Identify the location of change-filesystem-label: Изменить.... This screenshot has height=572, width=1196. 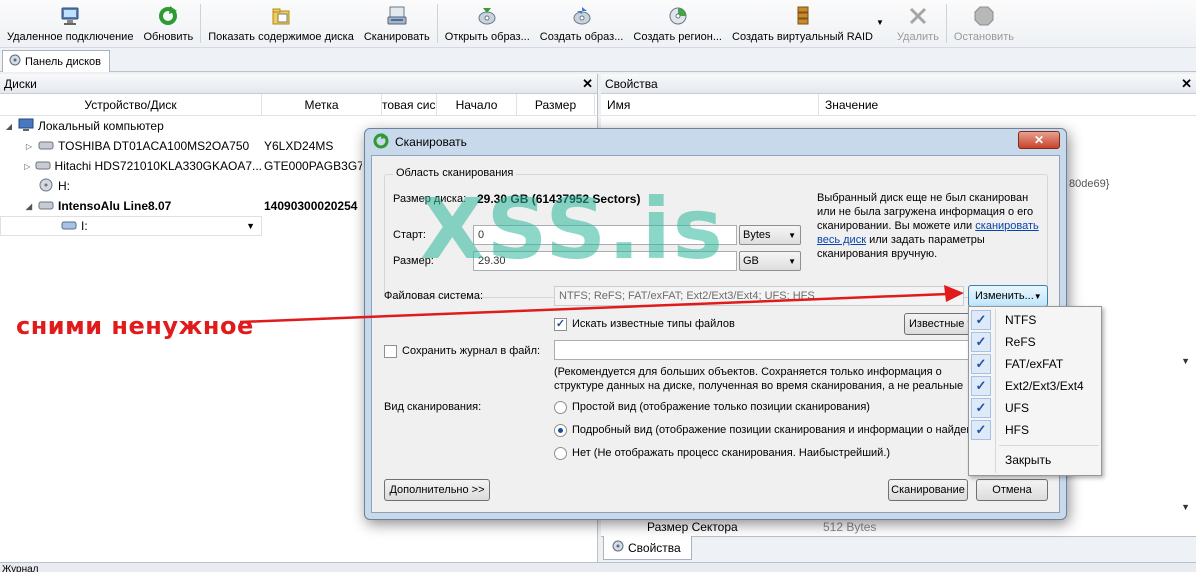
(1004, 296).